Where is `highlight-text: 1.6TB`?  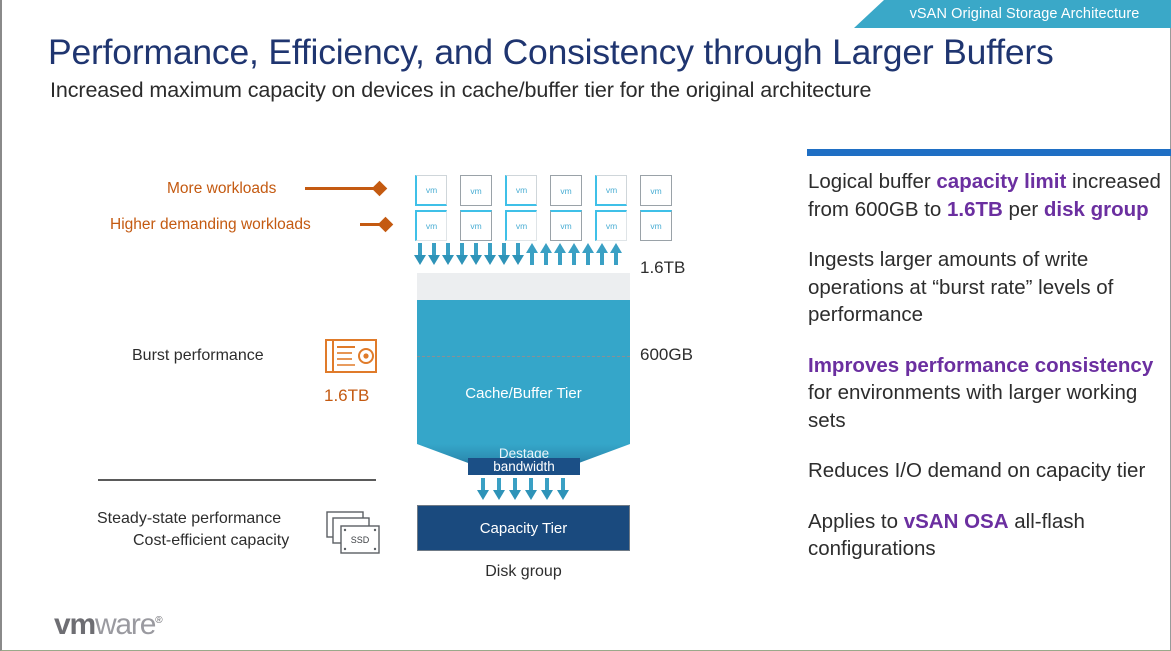
highlight-text: 1.6TB is located at coordinates (975, 209).